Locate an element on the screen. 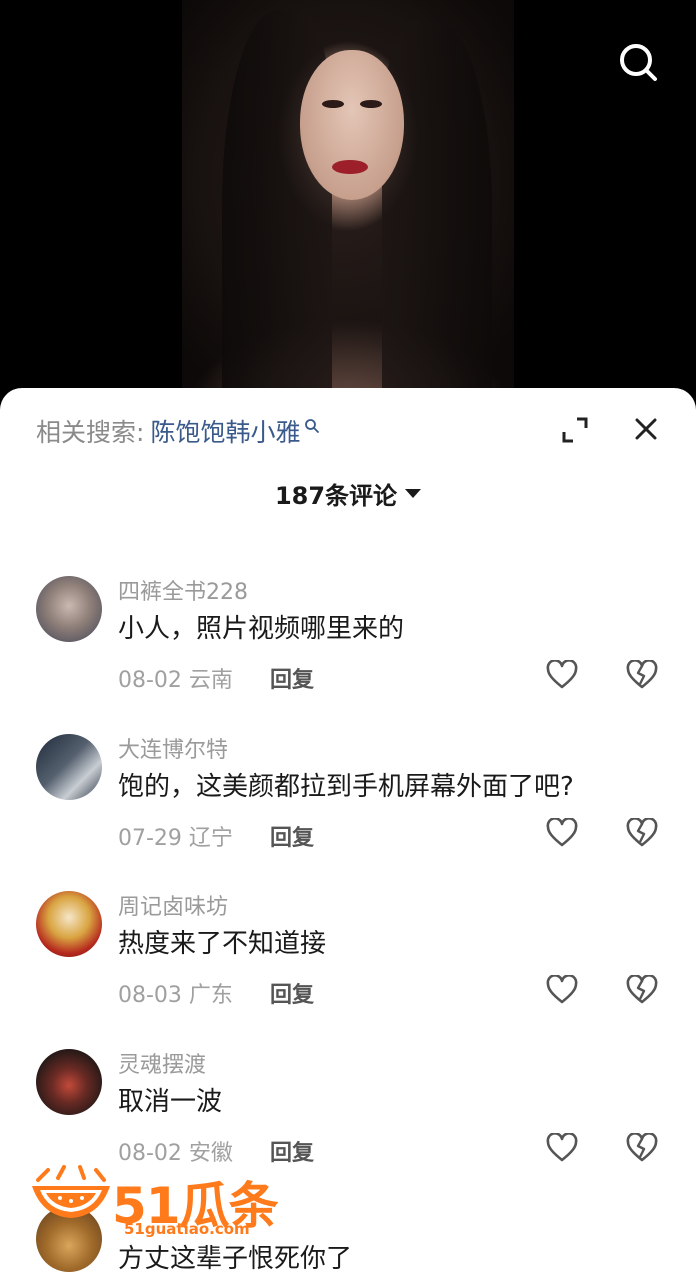  comment-username: 大连博尔特 is located at coordinates (173, 748).